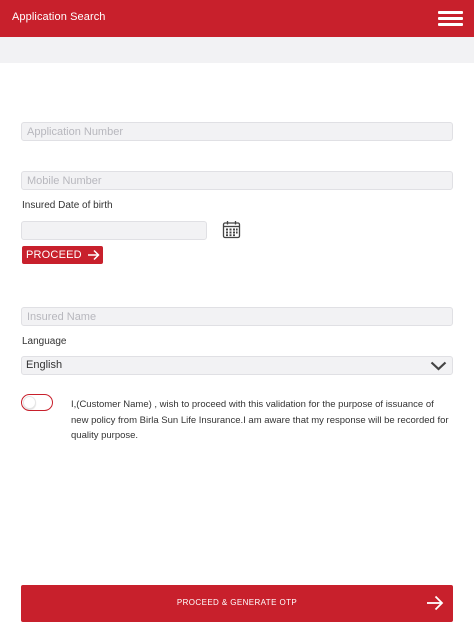 The width and height of the screenshot is (474, 632). What do you see at coordinates (44, 341) in the screenshot?
I see `language-label: Language` at bounding box center [44, 341].